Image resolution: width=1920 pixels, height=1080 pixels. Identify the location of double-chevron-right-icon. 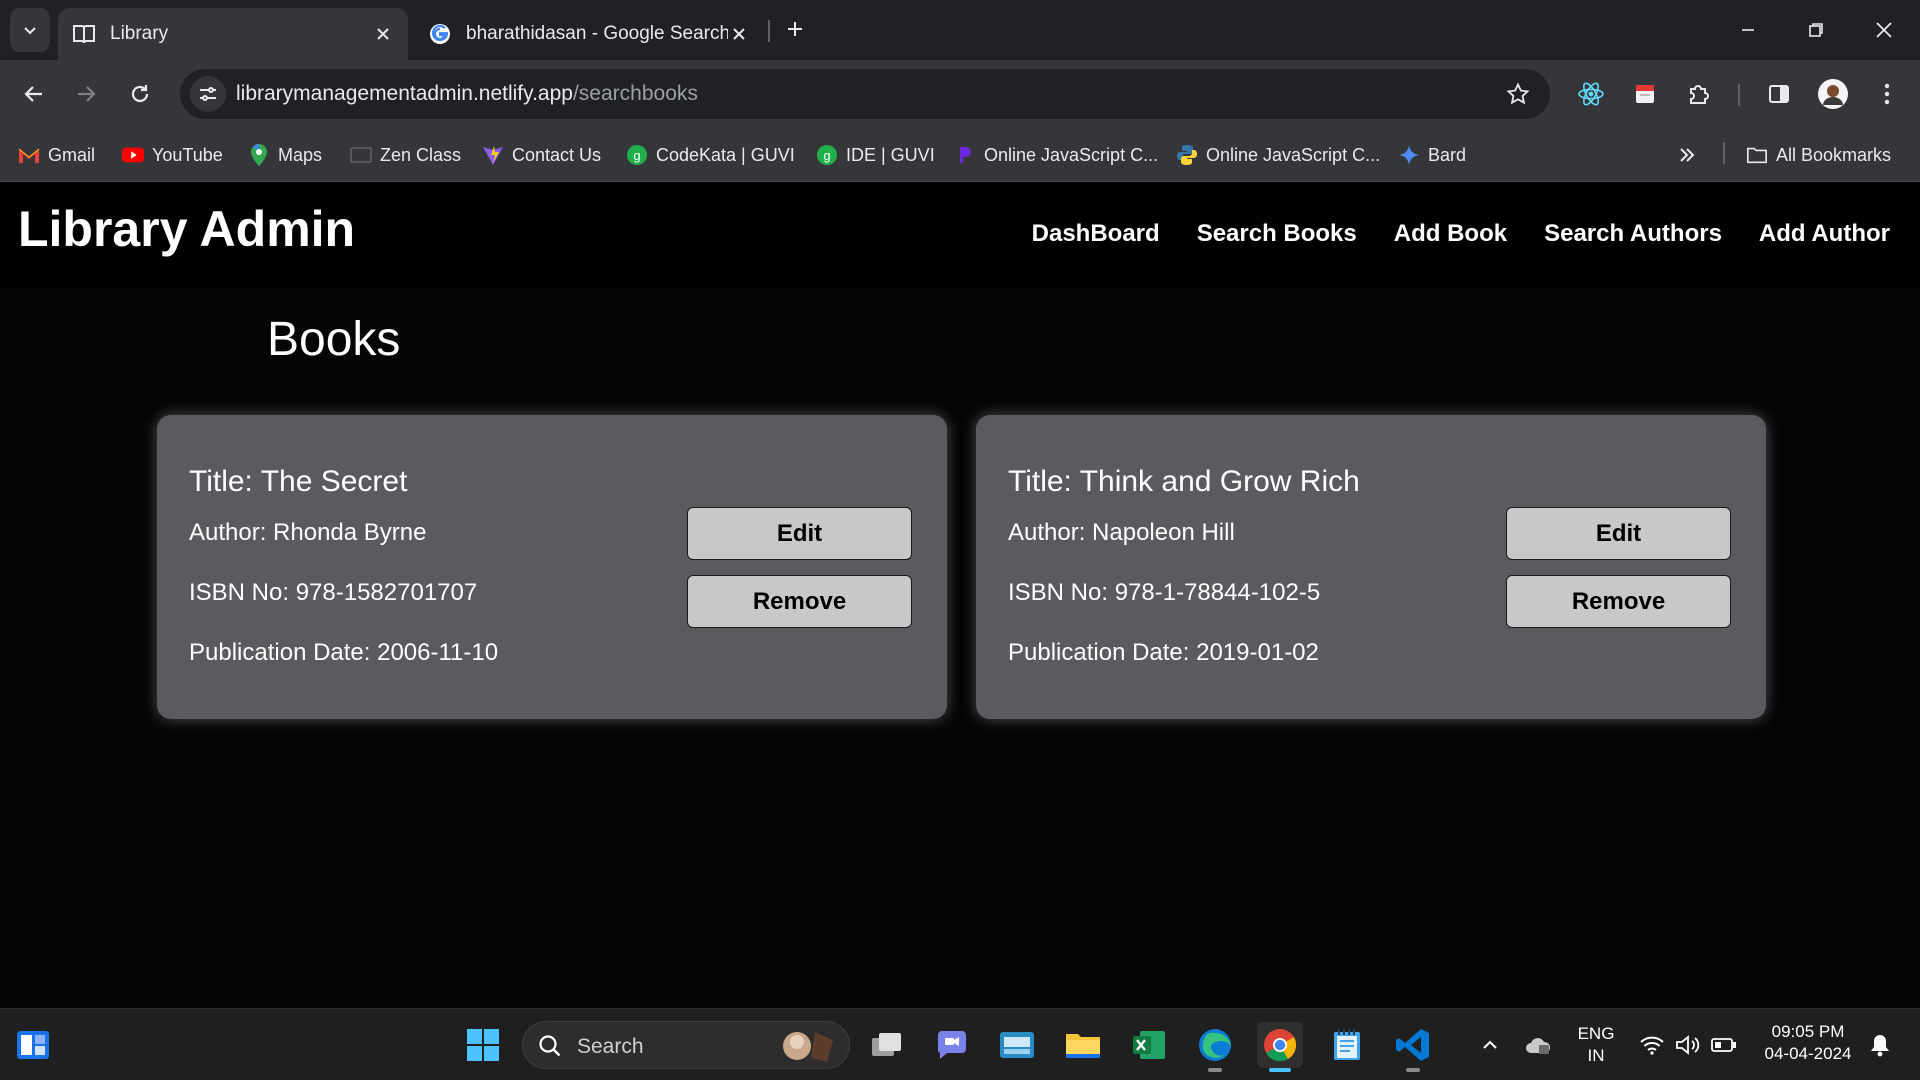
(1687, 155).